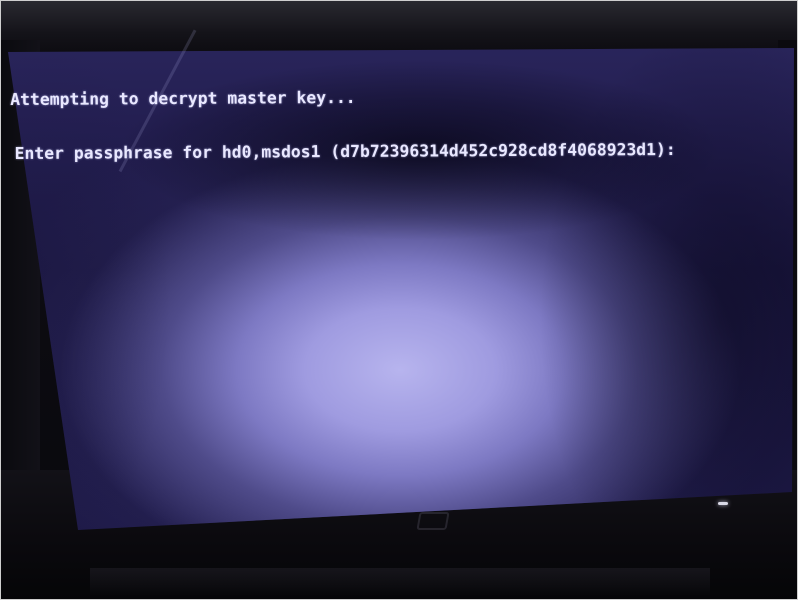 The width and height of the screenshot is (798, 600). What do you see at coordinates (400, 583) in the screenshot?
I see `keyboard-edge` at bounding box center [400, 583].